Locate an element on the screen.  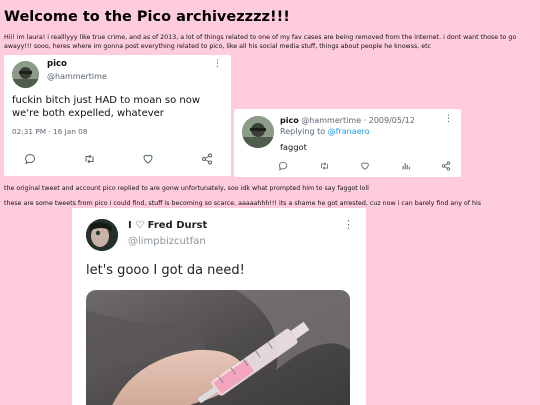
author-handle-date: @hammertime · 2009/05/12 is located at coordinates (358, 120).